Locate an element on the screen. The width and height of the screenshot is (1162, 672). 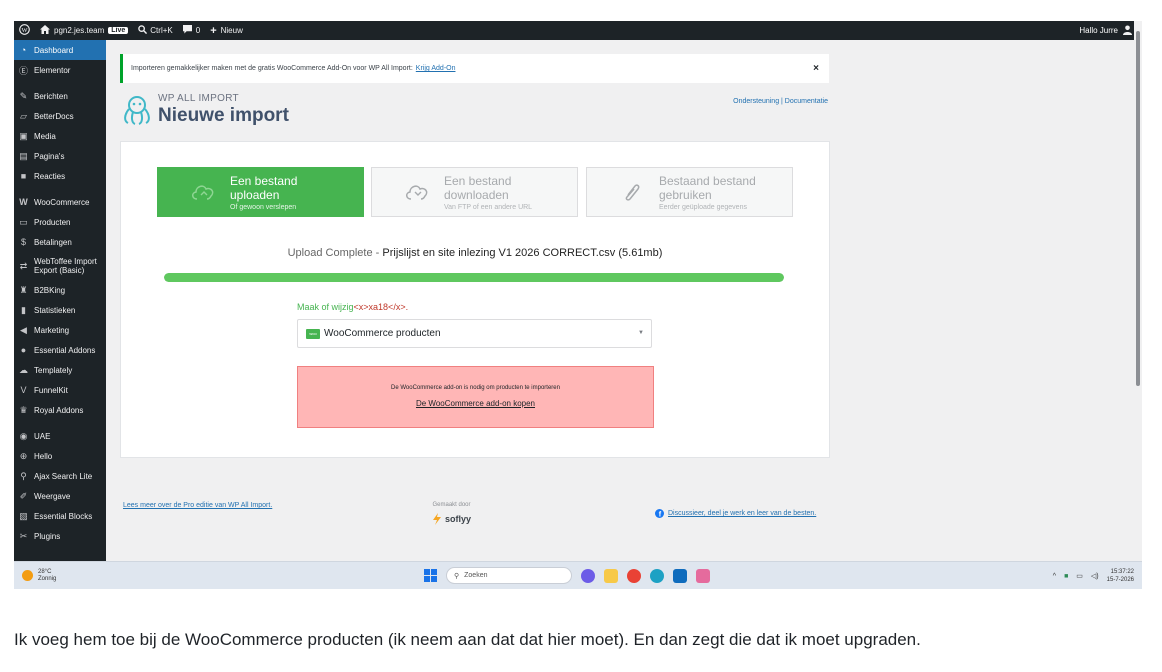
windows-start-icon is located at coordinates (430, 575).